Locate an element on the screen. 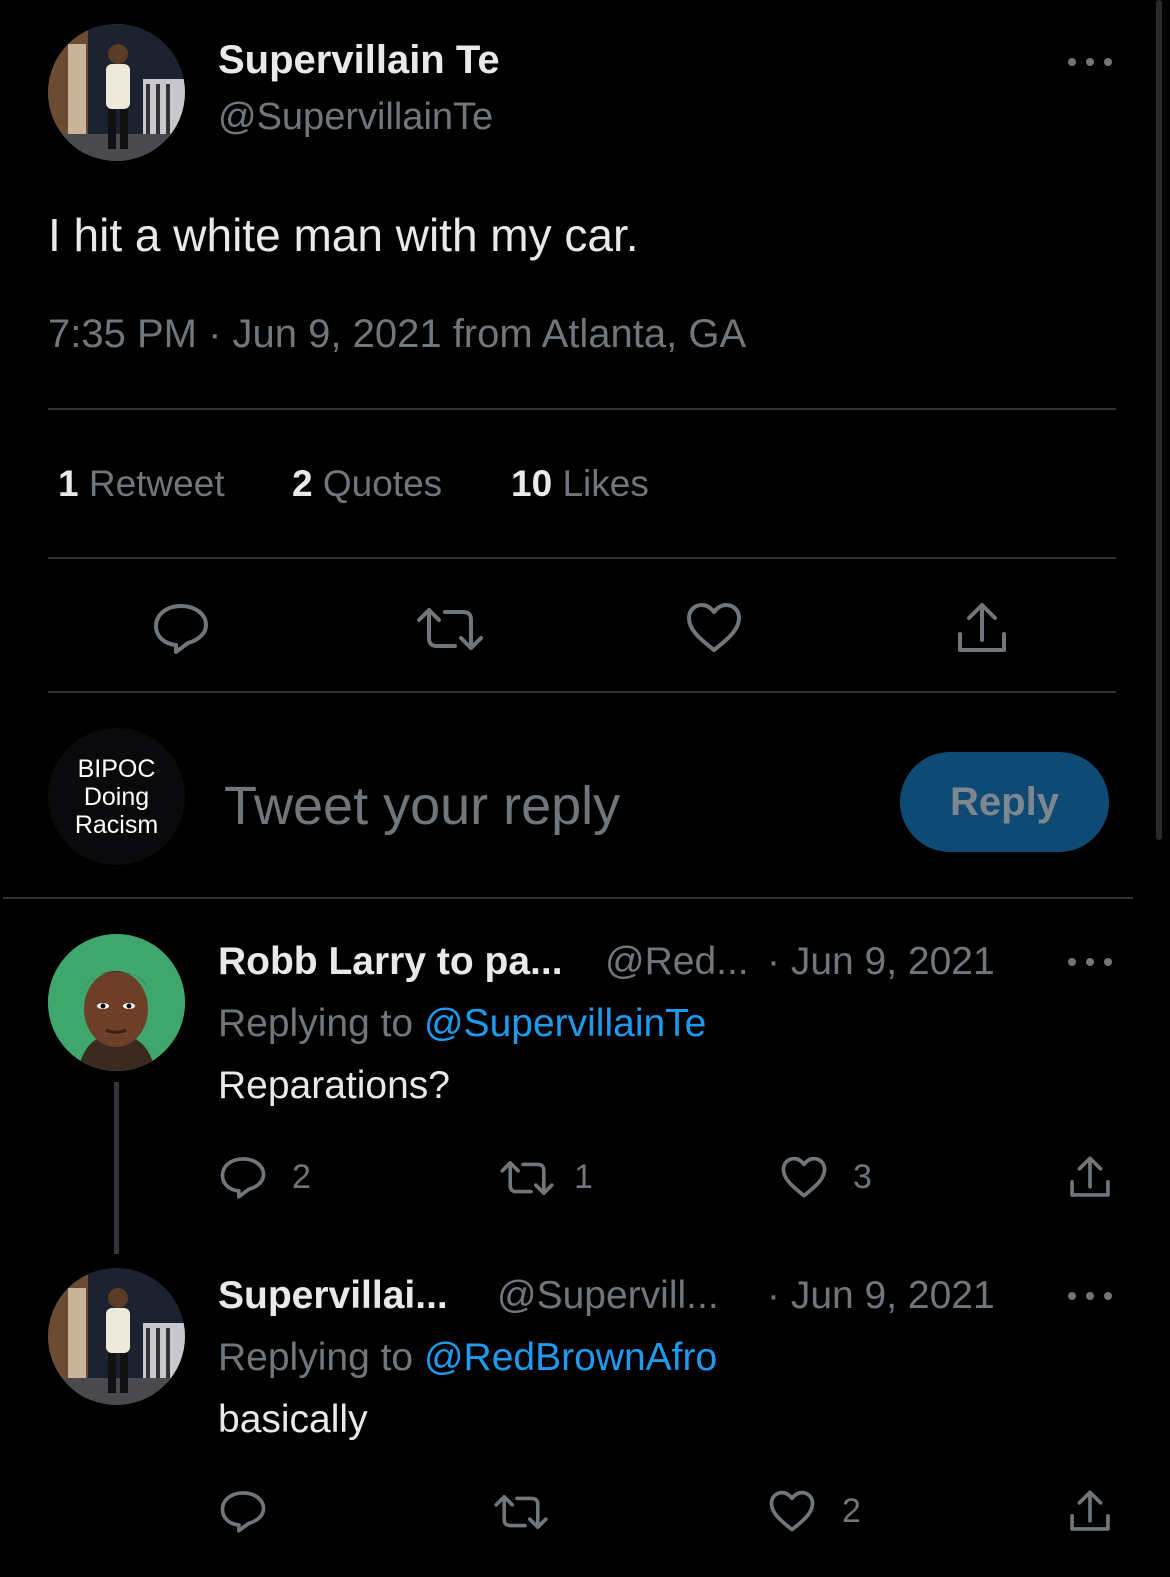 This screenshot has width=1170, height=1577. retweets-stat: 1 Retweet is located at coordinates (141, 484).